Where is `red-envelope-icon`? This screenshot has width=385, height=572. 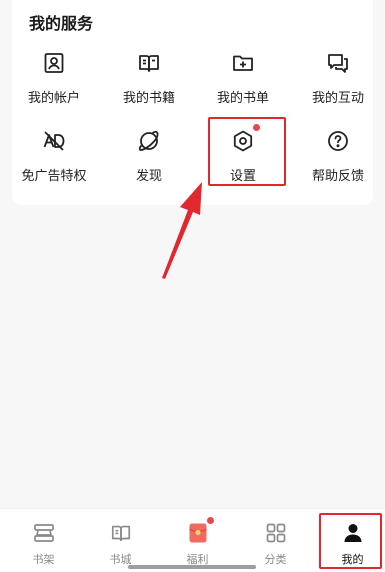 red-envelope-icon is located at coordinates (200, 530).